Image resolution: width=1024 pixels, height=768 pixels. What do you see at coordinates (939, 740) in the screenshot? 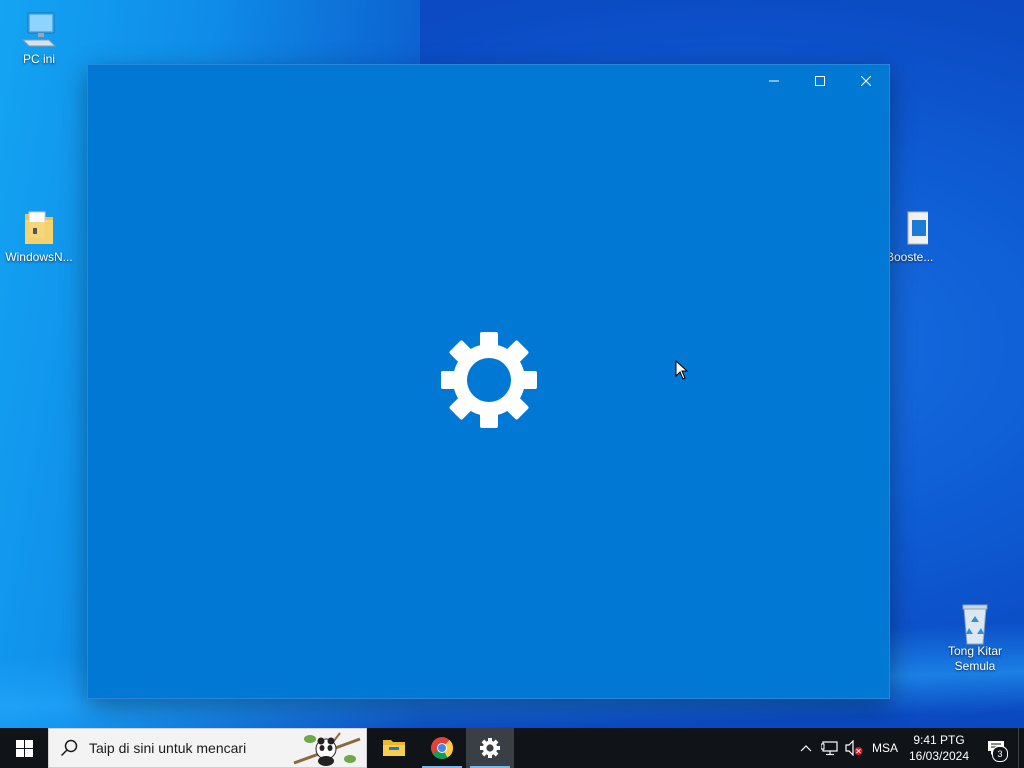
I see `clock-time: 9:41 PTG` at bounding box center [939, 740].